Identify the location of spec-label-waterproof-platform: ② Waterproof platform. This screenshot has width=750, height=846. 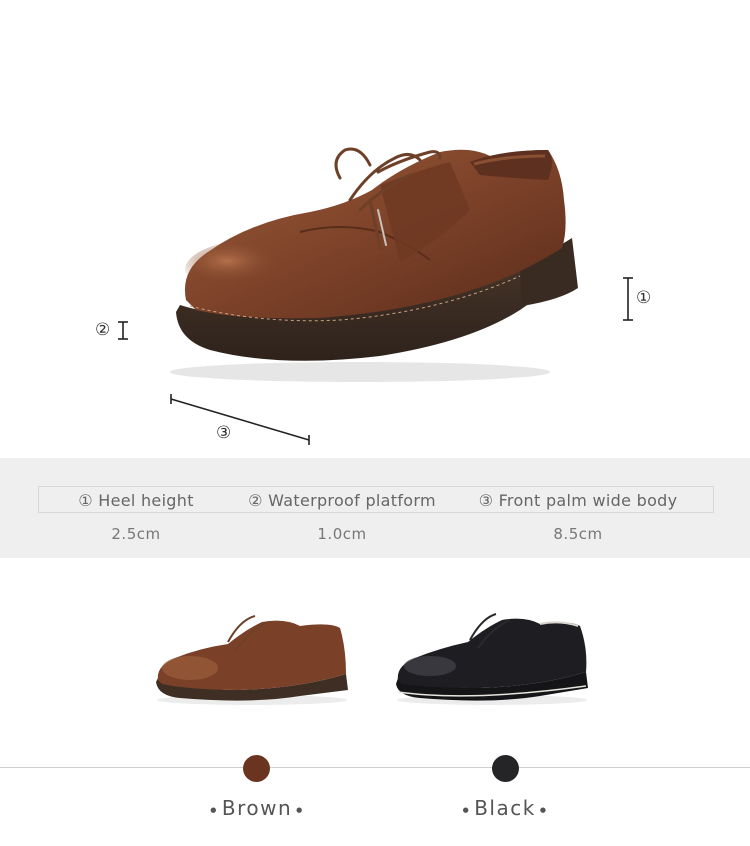
(342, 500).